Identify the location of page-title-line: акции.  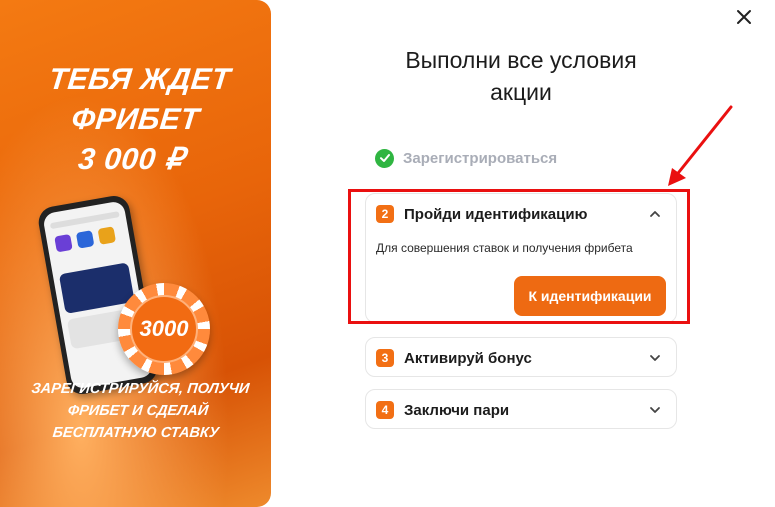
(521, 92).